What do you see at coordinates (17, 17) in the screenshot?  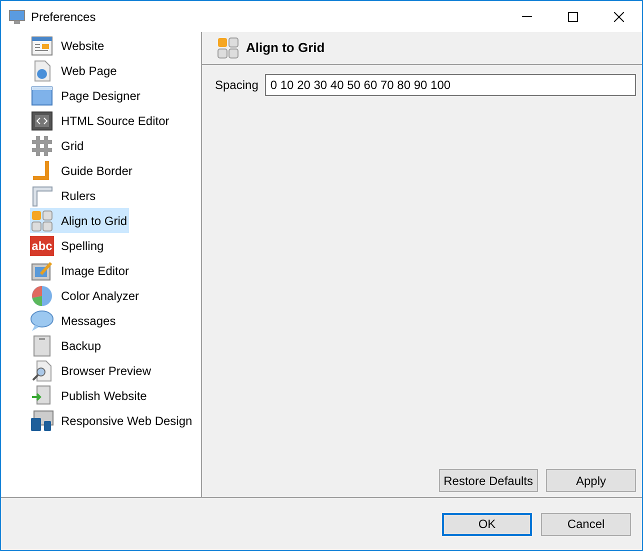 I see `monitor-icon` at bounding box center [17, 17].